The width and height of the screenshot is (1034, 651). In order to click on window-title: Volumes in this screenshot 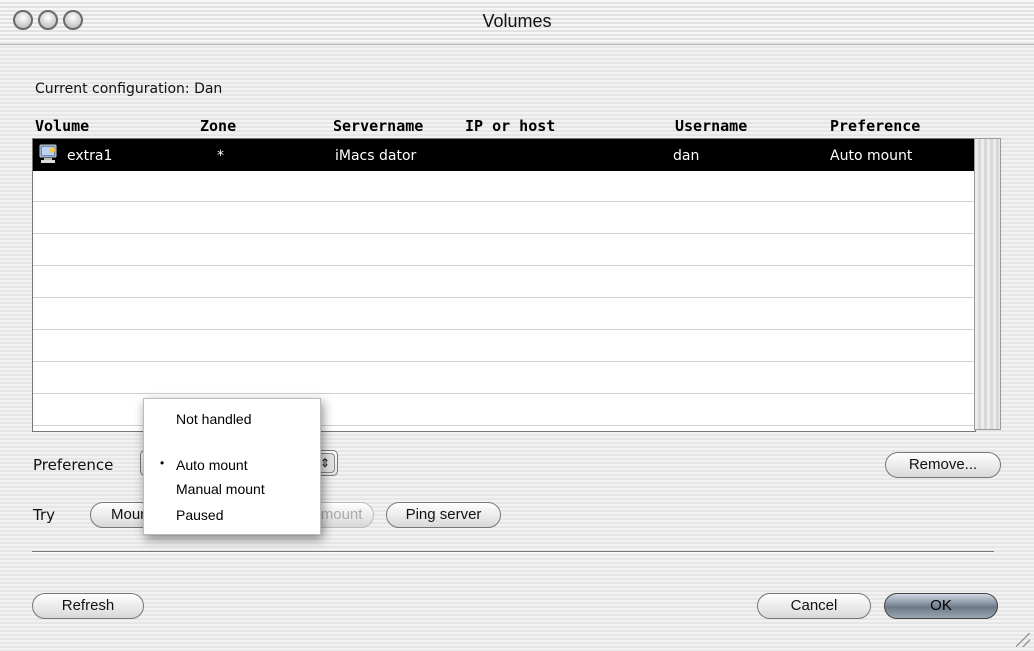, I will do `click(517, 21)`.